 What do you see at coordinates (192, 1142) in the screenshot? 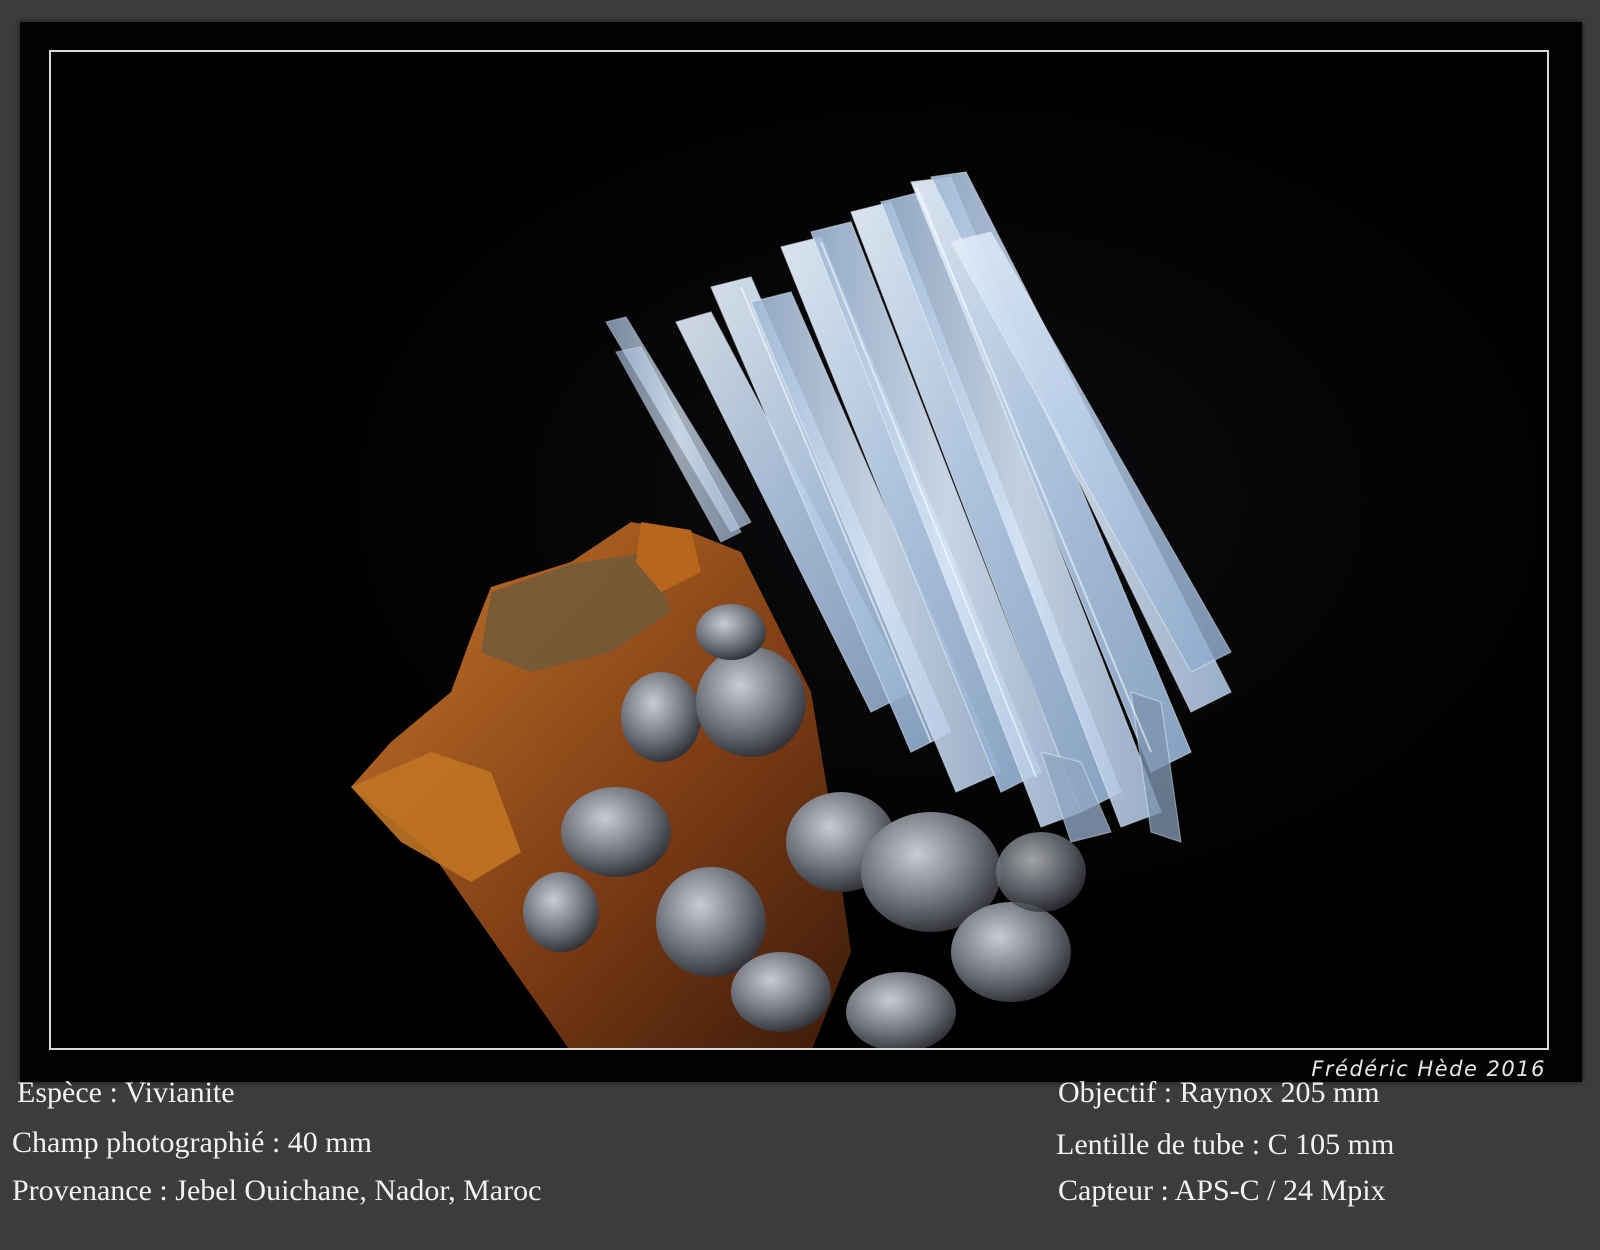
I see `caption-field-of-view: Champ photographié : 40 mm` at bounding box center [192, 1142].